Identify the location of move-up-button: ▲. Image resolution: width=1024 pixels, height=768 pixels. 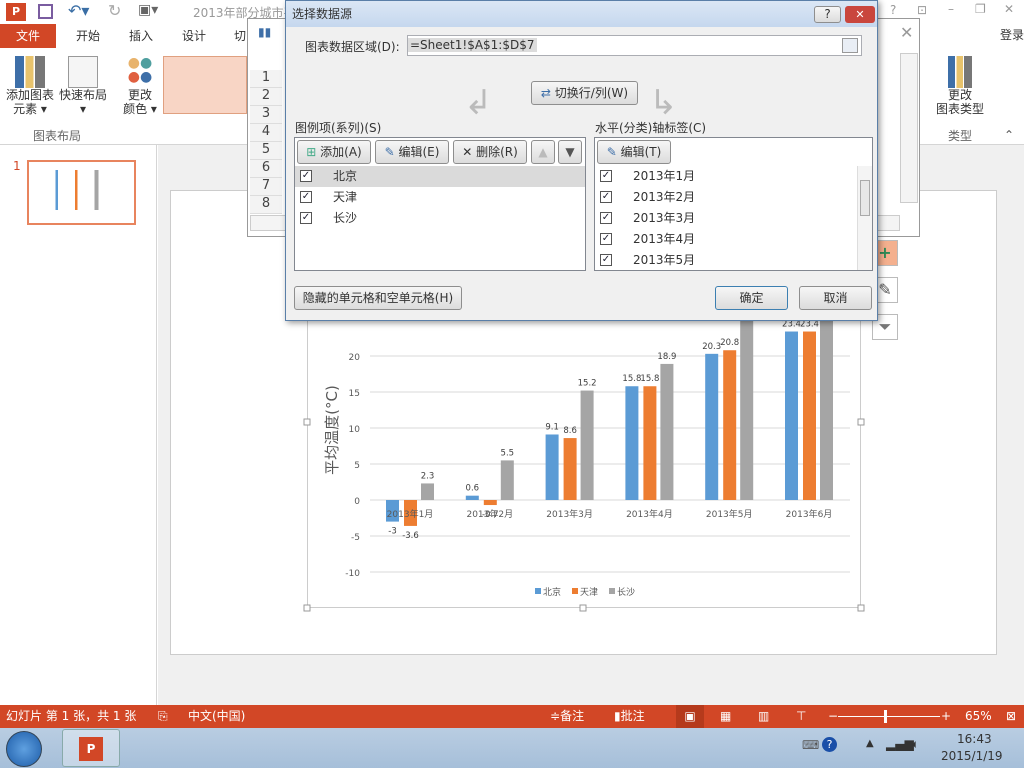
(543, 152).